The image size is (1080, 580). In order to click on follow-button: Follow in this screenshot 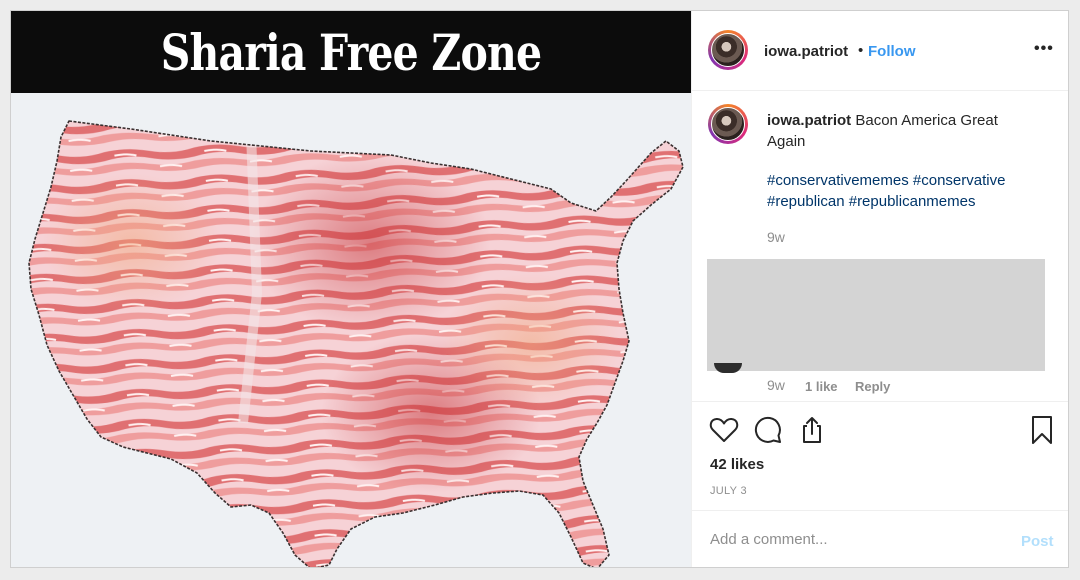, I will do `click(892, 51)`.